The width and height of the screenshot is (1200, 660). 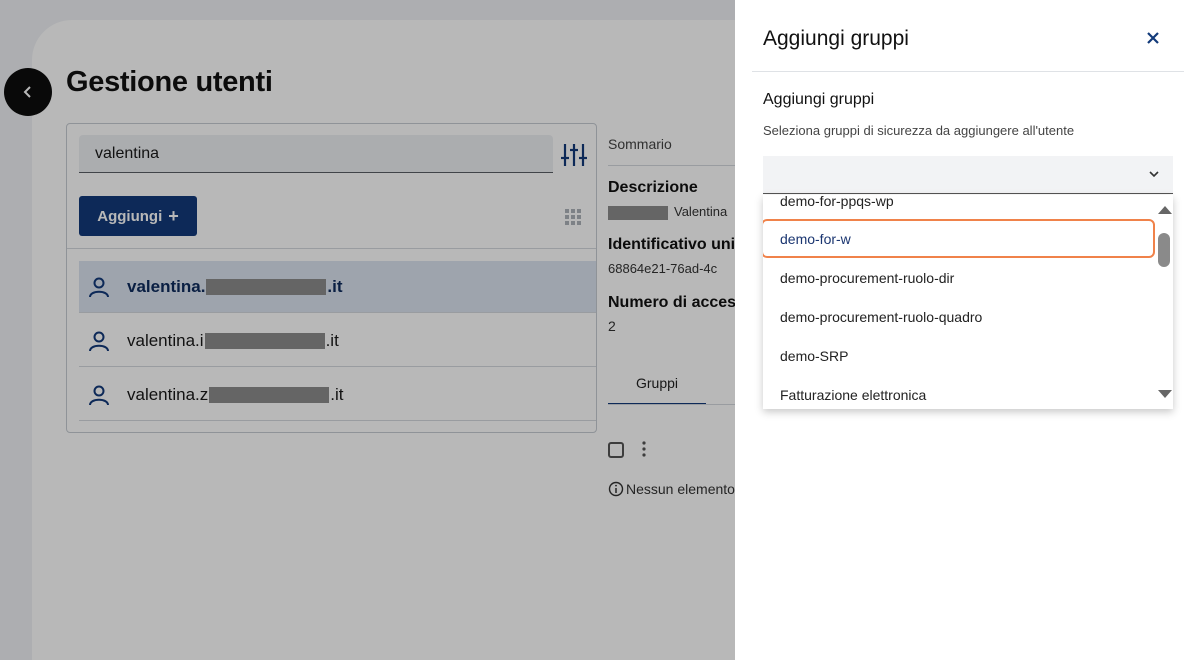 What do you see at coordinates (836, 38) in the screenshot?
I see `drawer-title: Aggiungi gruppi` at bounding box center [836, 38].